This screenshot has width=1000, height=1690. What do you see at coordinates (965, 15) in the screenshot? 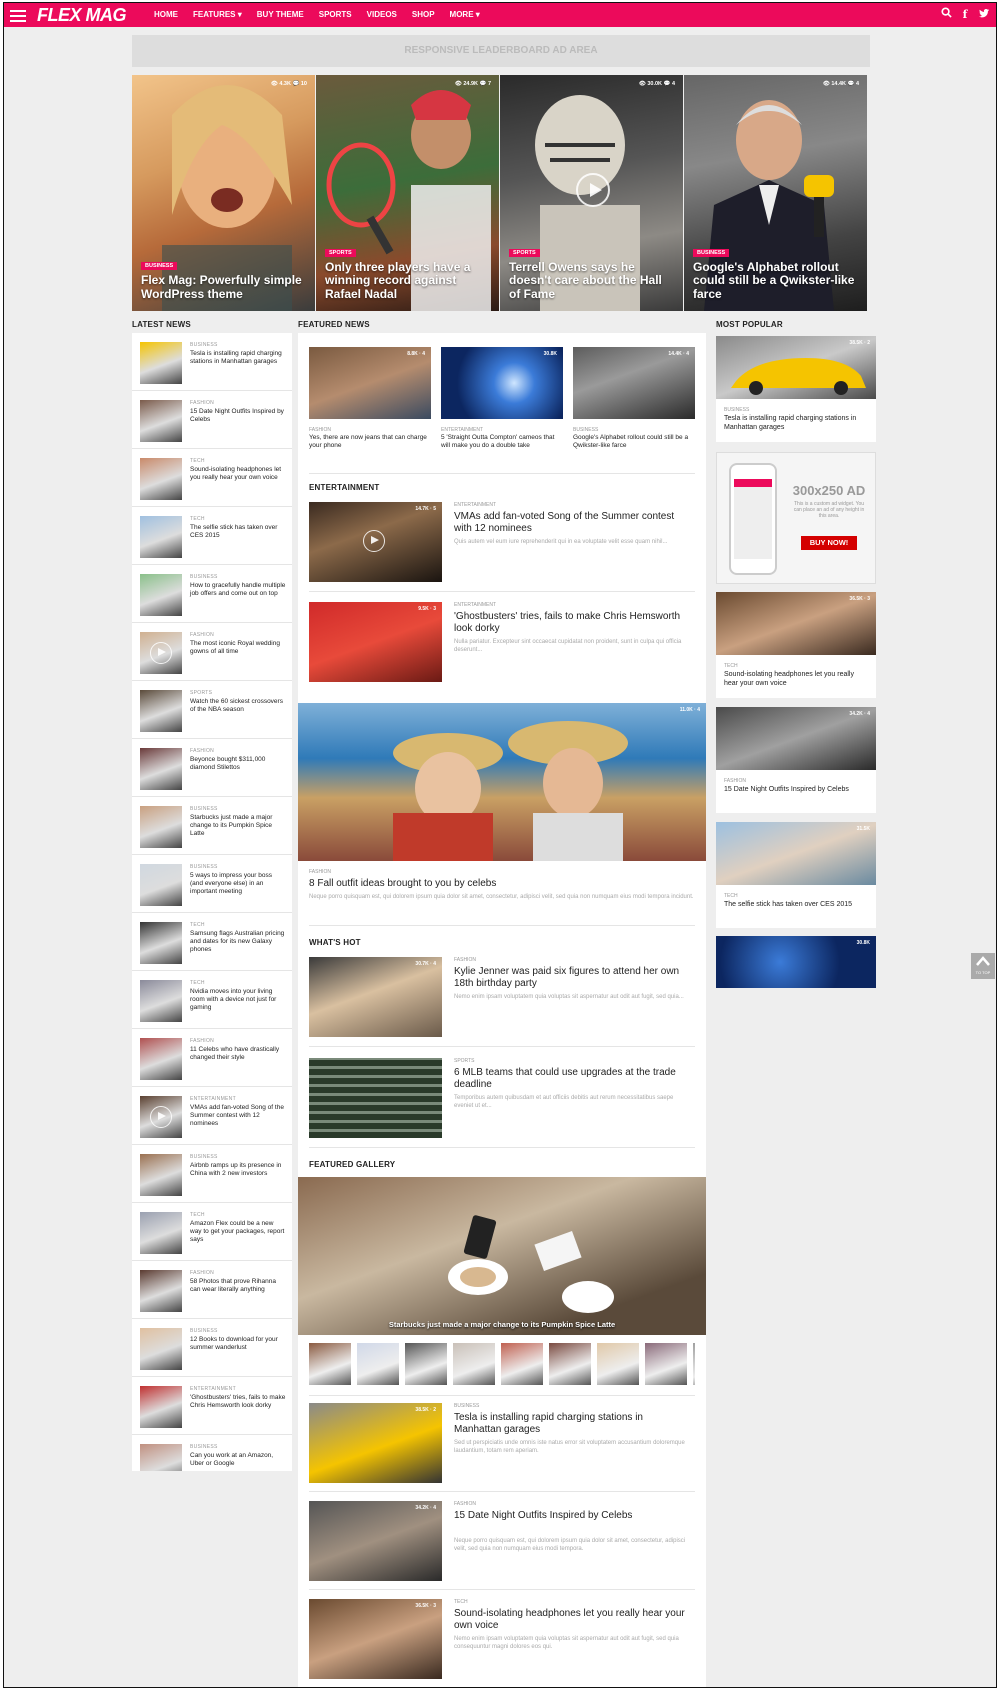
I see `facebook-icon: f` at bounding box center [965, 15].